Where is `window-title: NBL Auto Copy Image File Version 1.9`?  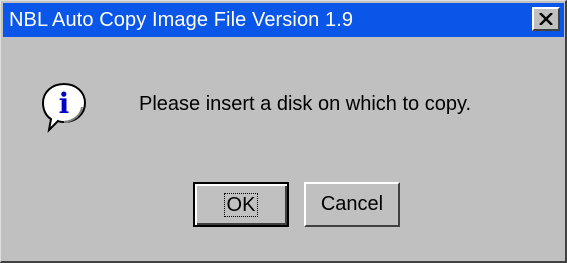 window-title: NBL Auto Copy Image File Version 1.9 is located at coordinates (181, 19).